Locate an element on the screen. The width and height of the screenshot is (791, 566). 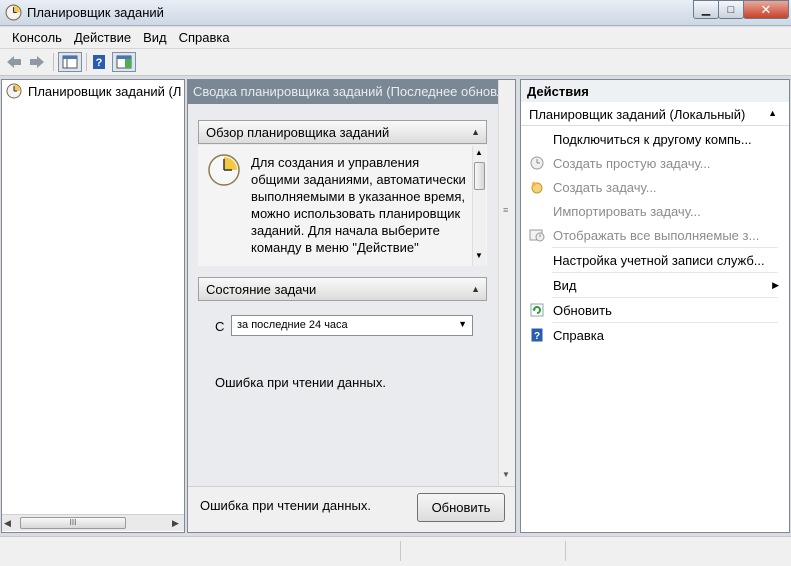
back-button is located at coordinates (14, 62).